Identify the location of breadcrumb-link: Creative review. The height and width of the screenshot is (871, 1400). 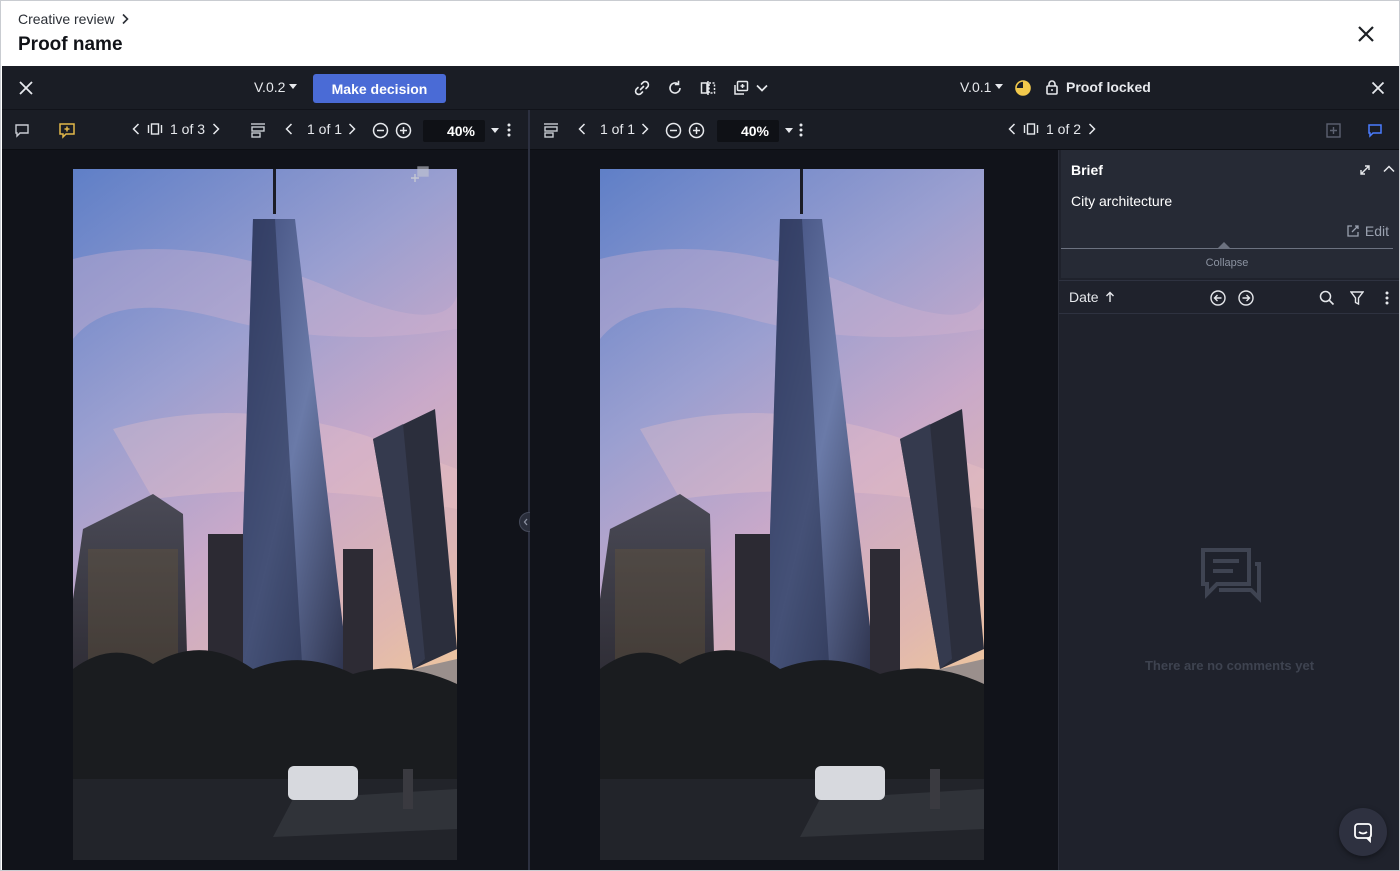
(66, 19).